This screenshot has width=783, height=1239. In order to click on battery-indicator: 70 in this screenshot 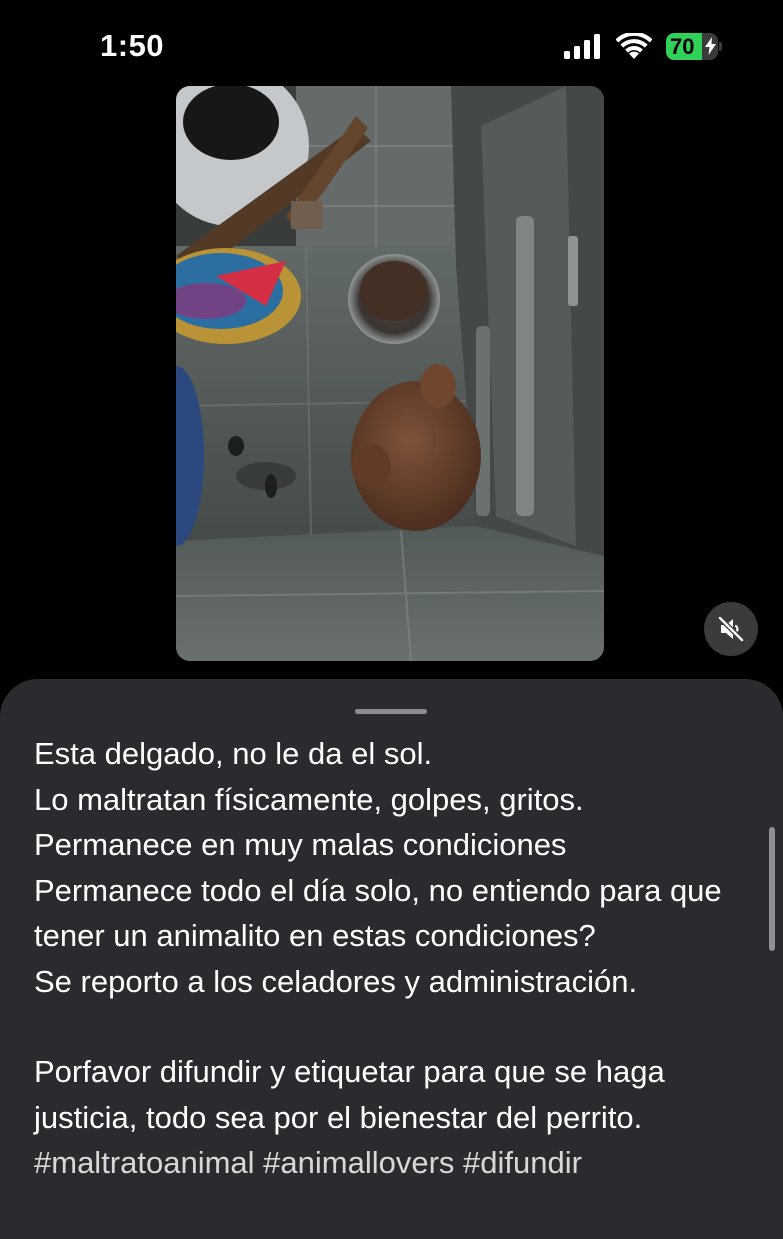, I will do `click(692, 46)`.